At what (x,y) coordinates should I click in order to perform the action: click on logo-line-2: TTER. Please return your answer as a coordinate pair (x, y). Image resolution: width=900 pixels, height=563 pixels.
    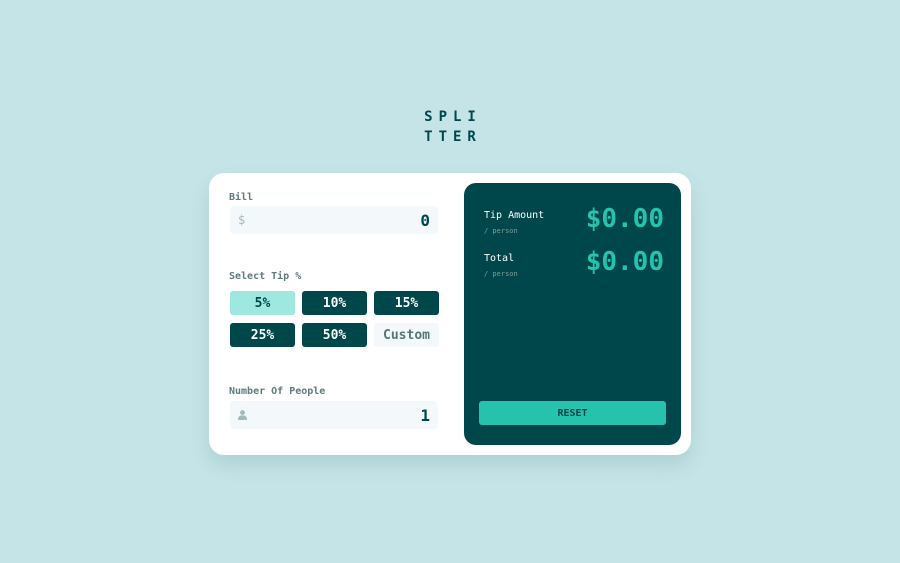
    Looking at the image, I should click on (453, 137).